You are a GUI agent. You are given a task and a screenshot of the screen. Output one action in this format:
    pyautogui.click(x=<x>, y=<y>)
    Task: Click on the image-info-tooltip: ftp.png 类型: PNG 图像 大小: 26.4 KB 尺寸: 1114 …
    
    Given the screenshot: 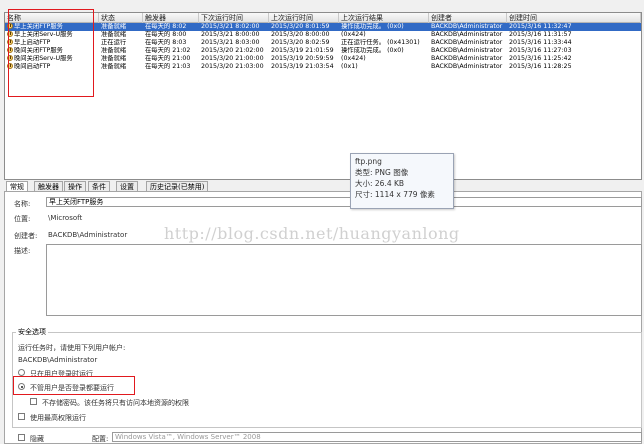 What is the action you would take?
    pyautogui.click(x=402, y=181)
    